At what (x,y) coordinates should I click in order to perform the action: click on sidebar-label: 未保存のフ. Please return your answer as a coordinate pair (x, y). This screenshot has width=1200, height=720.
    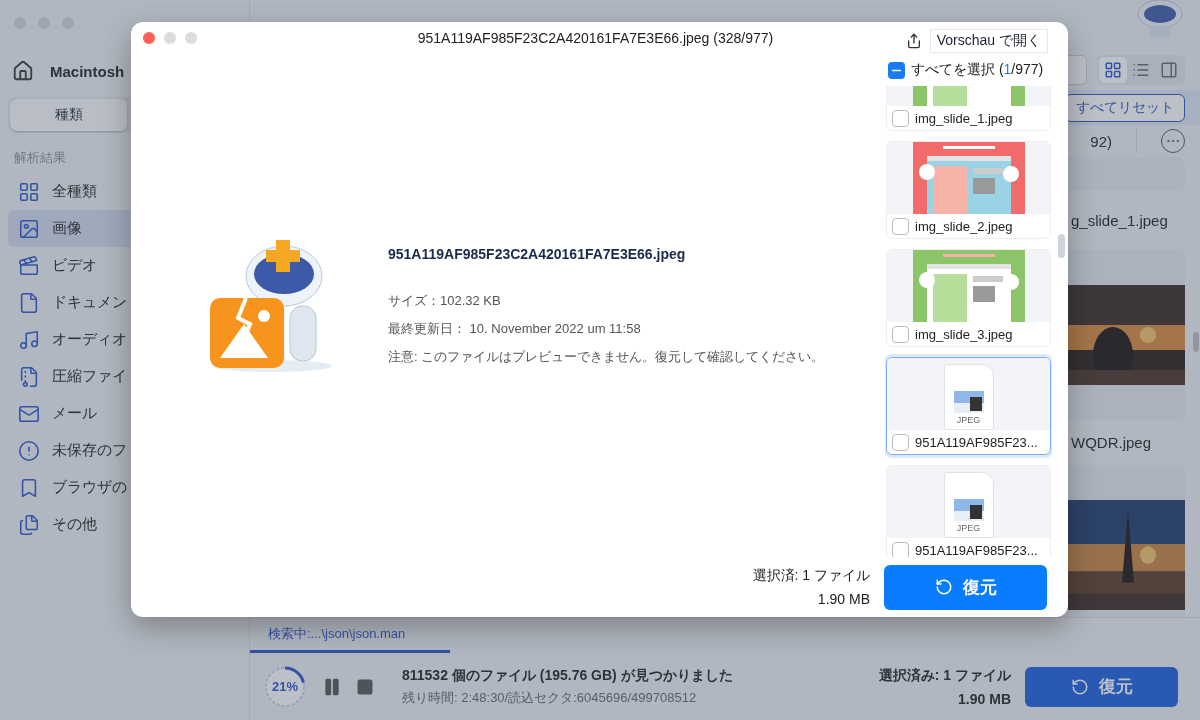
    Looking at the image, I should click on (89, 450).